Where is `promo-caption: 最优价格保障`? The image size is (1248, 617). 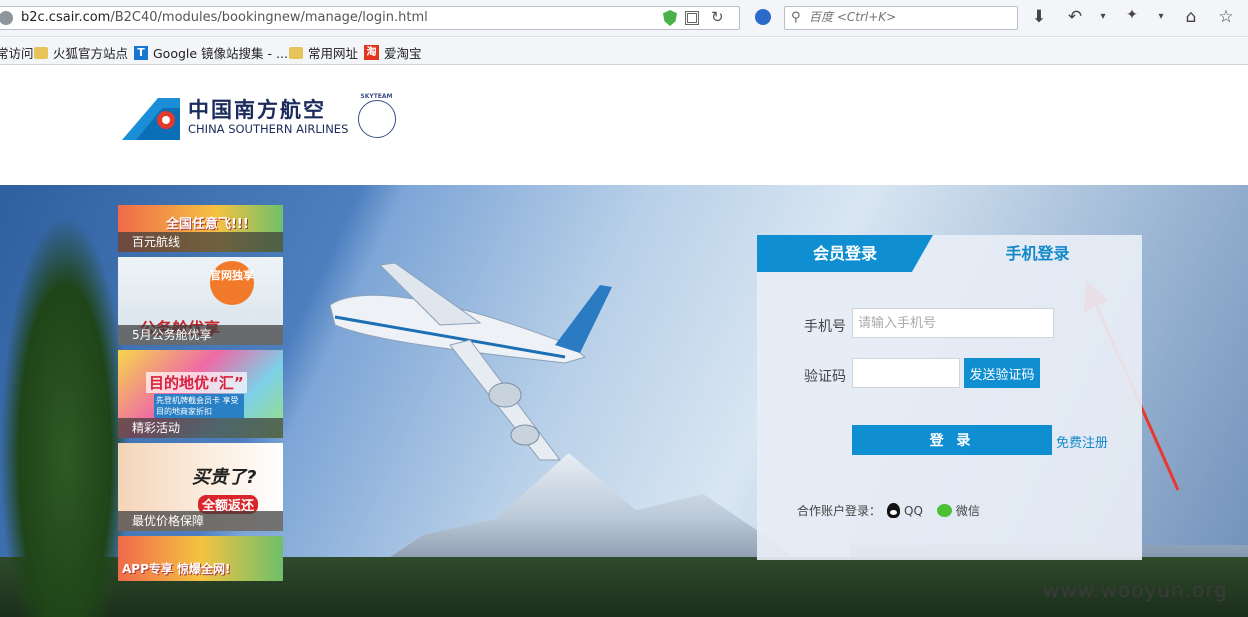
promo-caption: 最优价格保障 is located at coordinates (200, 521).